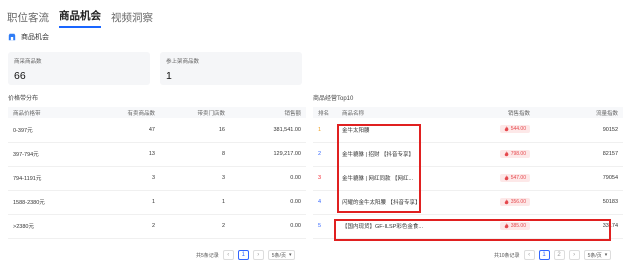 The width and height of the screenshot is (629, 276). Describe the element at coordinates (491, 178) in the screenshot. I see `cell-sales-index: 547.00` at that location.